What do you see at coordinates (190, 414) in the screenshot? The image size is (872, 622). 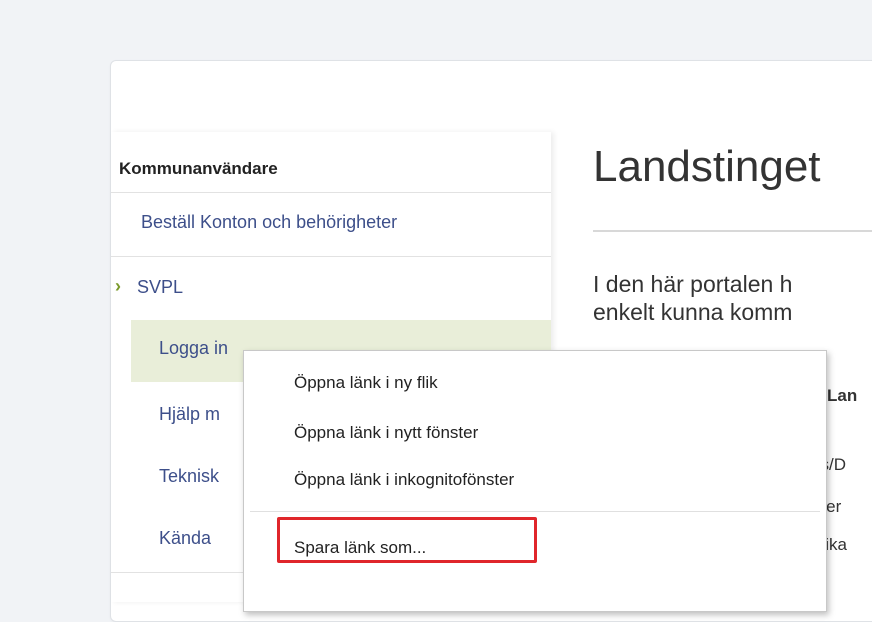 I see `sidebar-item-label: Hjälp m` at bounding box center [190, 414].